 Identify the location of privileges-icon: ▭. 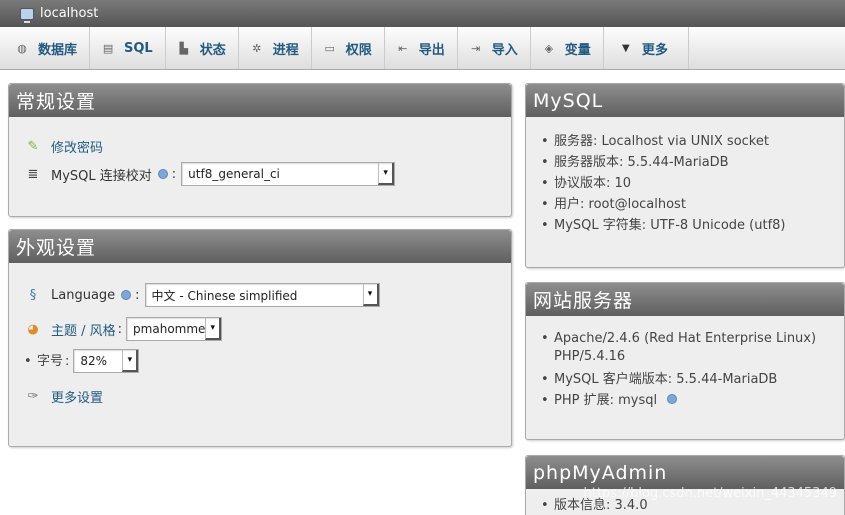
(329, 48).